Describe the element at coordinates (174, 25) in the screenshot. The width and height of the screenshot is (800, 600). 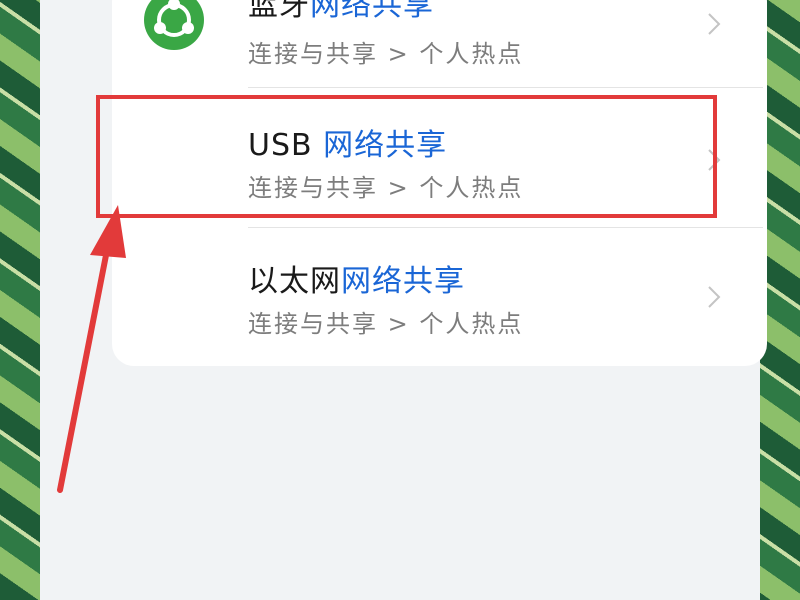
I see `share-icon` at that location.